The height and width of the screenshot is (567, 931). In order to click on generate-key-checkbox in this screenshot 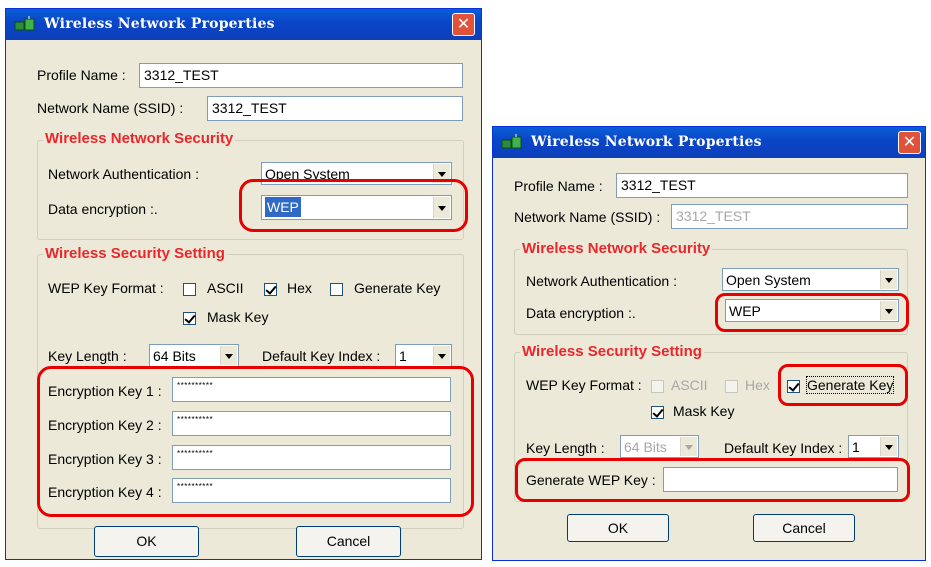, I will do `click(336, 289)`.